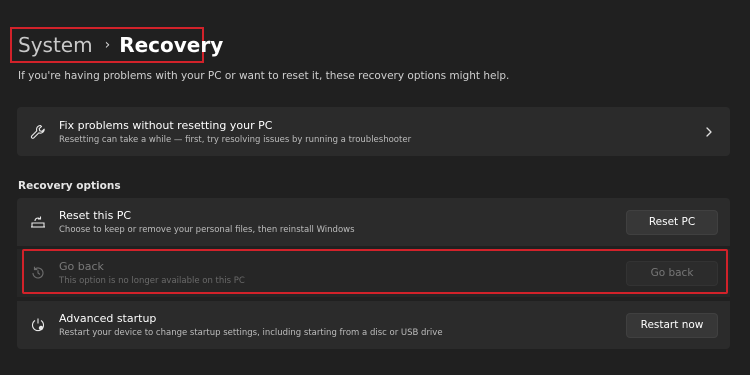  I want to click on breadcrumb-system: System, so click(55, 45).